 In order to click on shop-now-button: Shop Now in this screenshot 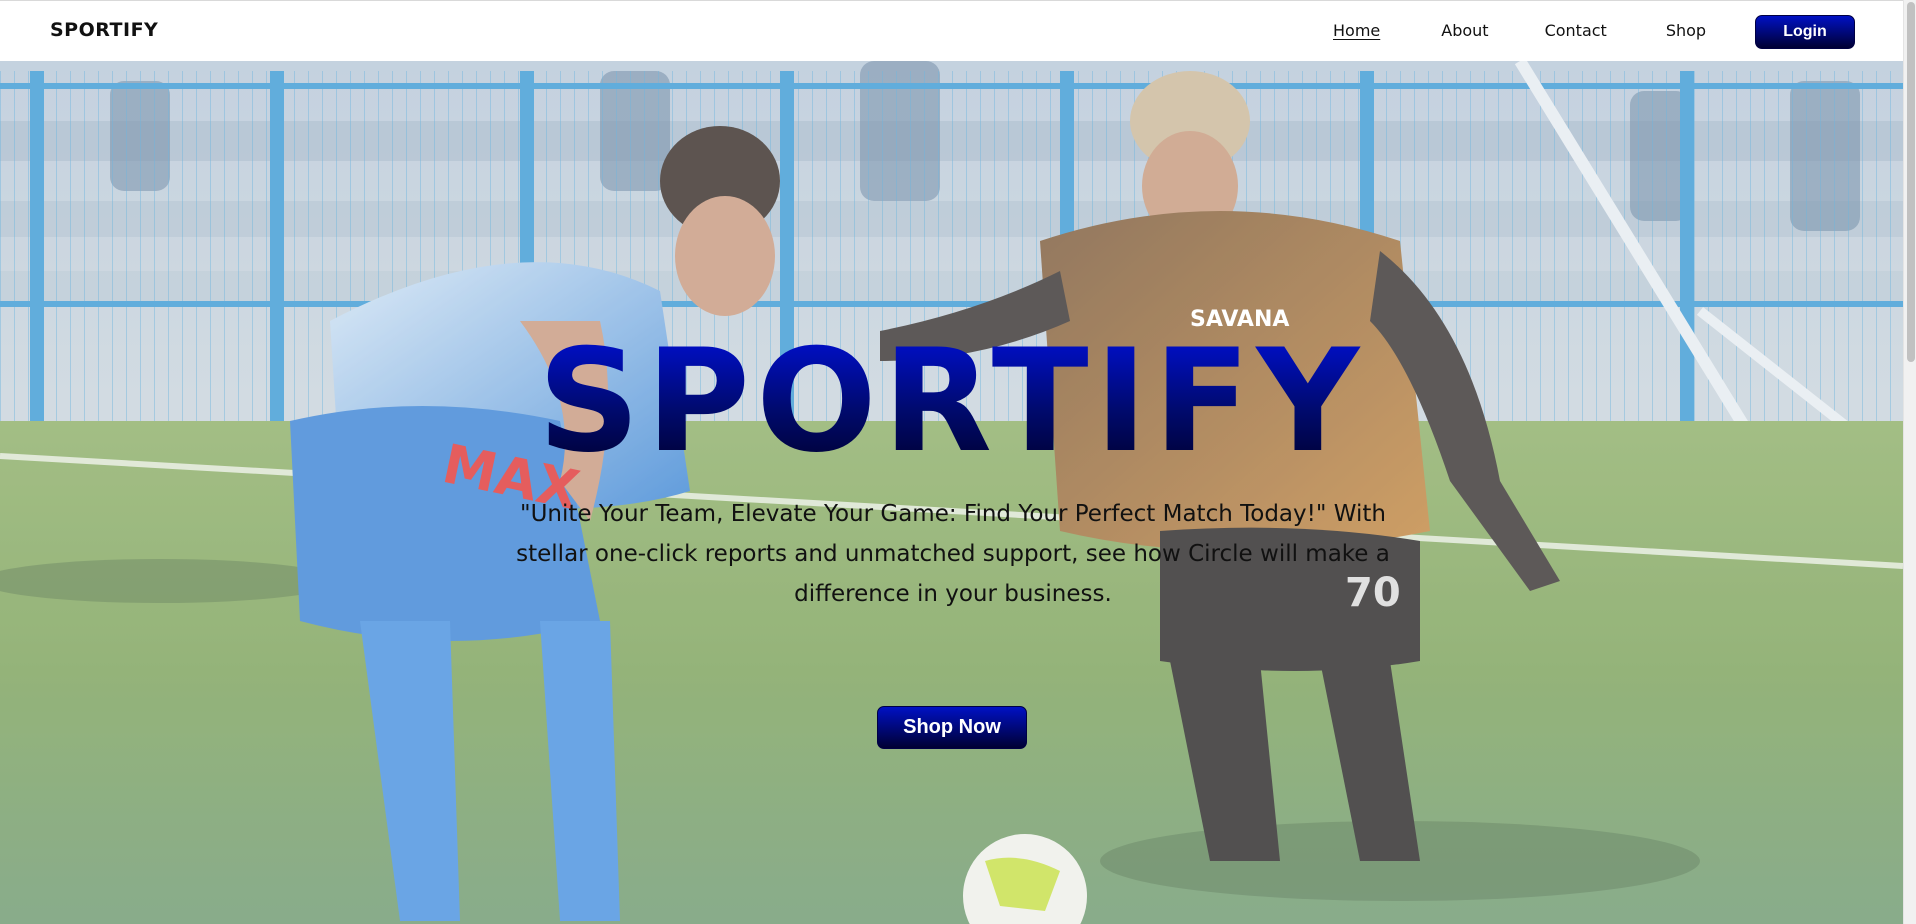, I will do `click(952, 727)`.